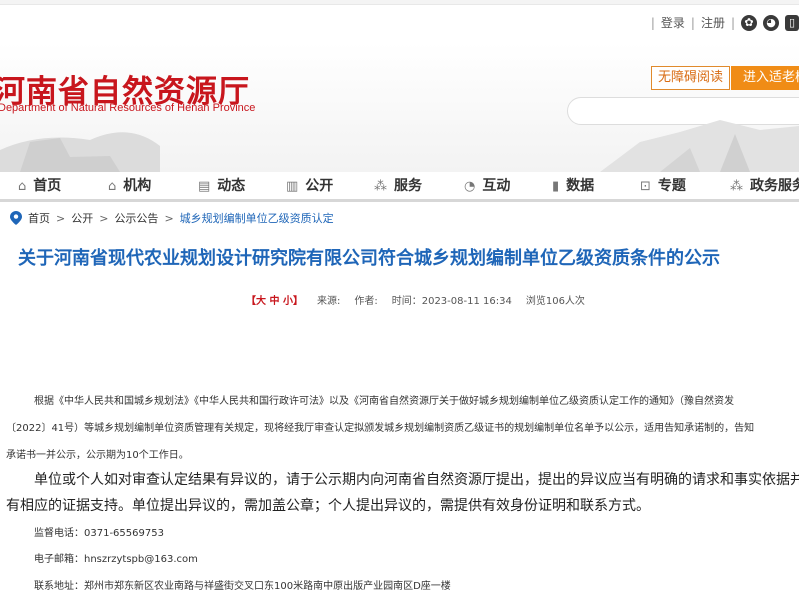 The height and width of the screenshot is (600, 799). I want to click on article-views: 浏览106人次, so click(555, 301).